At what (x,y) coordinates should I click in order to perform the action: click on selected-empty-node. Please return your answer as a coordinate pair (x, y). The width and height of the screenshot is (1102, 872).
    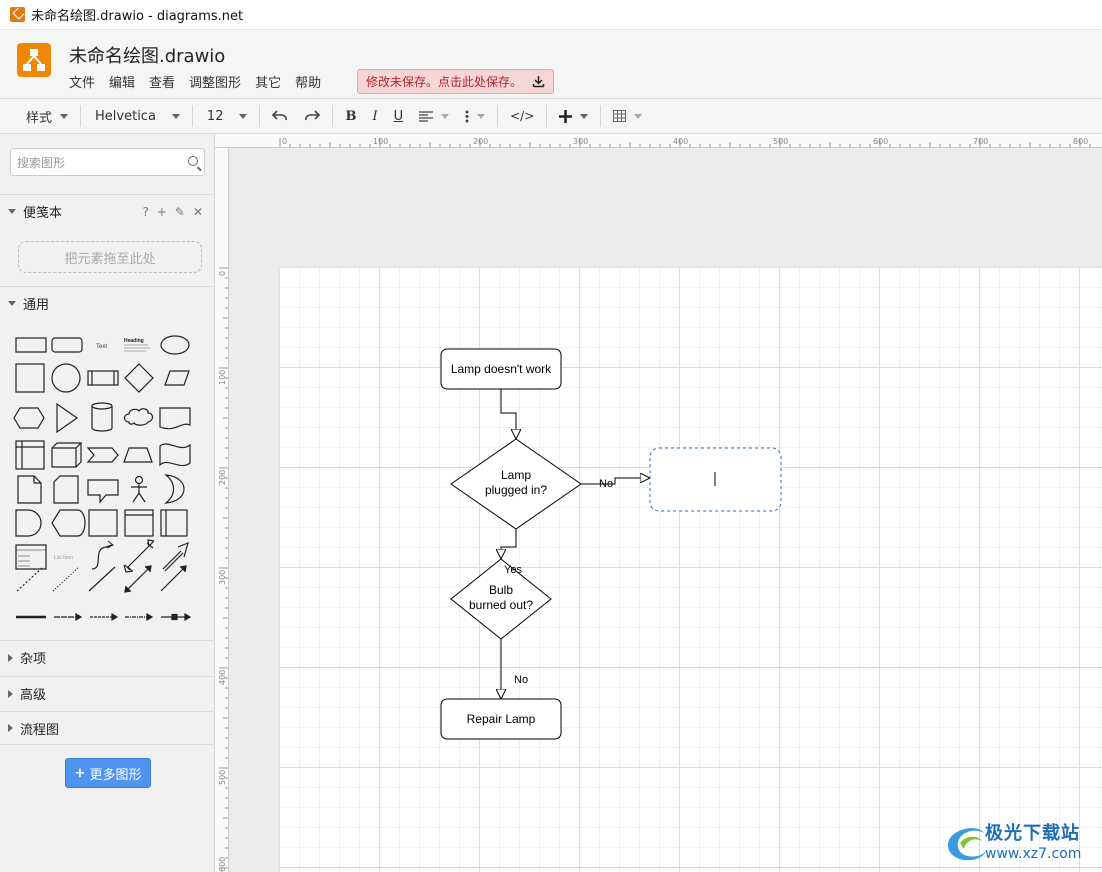
    Looking at the image, I should click on (715, 479).